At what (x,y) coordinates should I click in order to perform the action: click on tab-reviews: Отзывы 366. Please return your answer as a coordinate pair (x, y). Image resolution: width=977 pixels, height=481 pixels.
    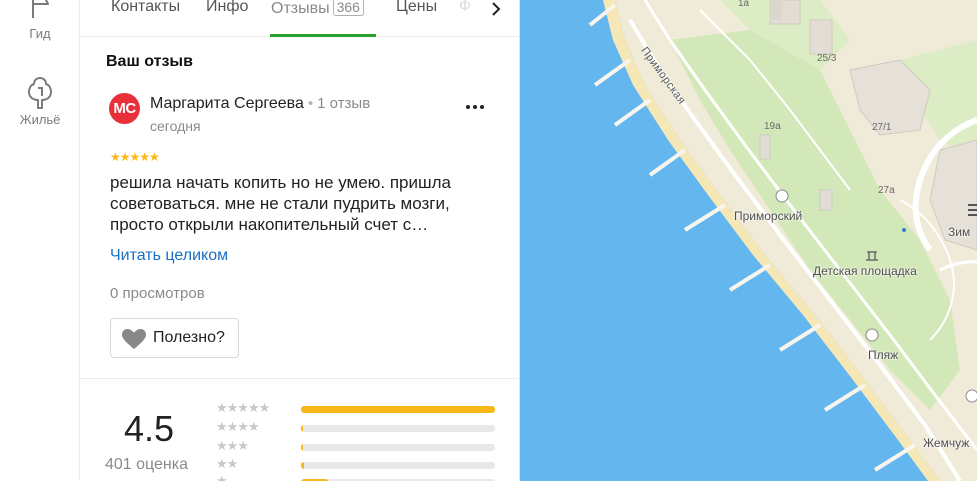
    Looking at the image, I should click on (317, 9).